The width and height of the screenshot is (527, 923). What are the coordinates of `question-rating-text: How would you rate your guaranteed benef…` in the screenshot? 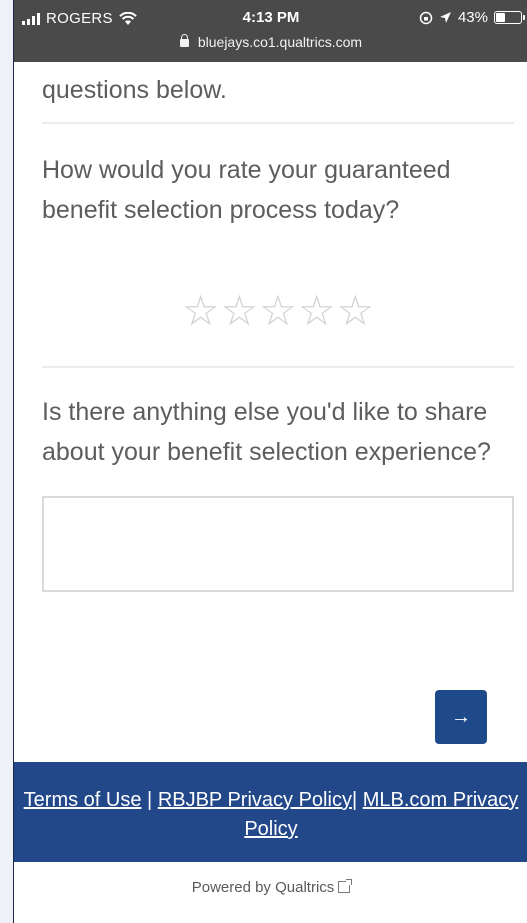 It's located at (246, 190).